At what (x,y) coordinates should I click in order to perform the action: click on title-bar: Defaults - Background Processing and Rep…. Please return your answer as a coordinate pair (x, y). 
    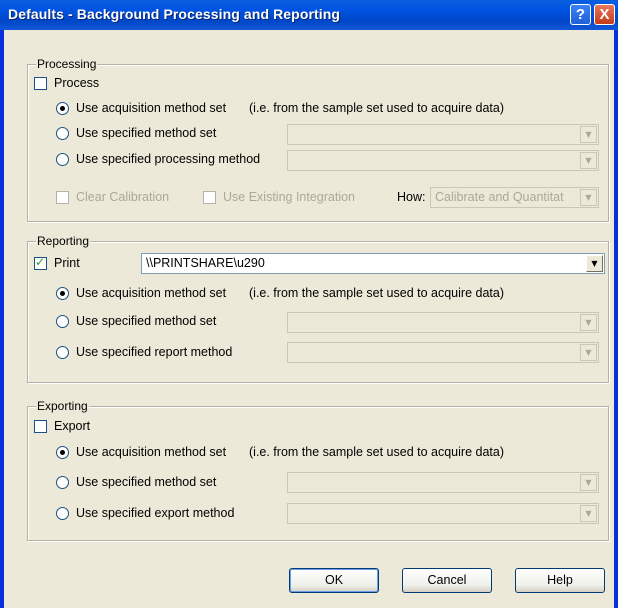
    Looking at the image, I should click on (309, 15).